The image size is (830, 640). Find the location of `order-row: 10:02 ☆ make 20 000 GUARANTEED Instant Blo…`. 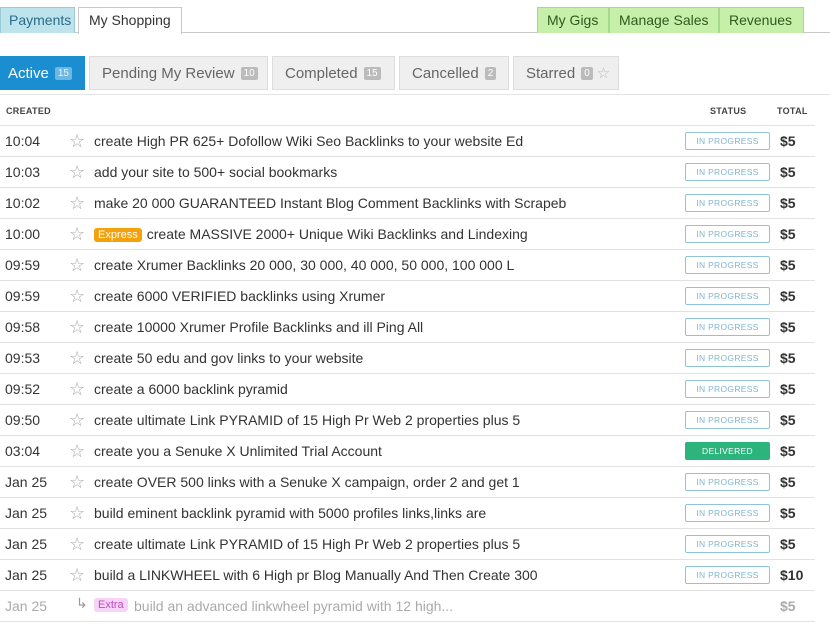

order-row: 10:02 ☆ make 20 000 GUARANTEED Instant Blo… is located at coordinates (407, 202).